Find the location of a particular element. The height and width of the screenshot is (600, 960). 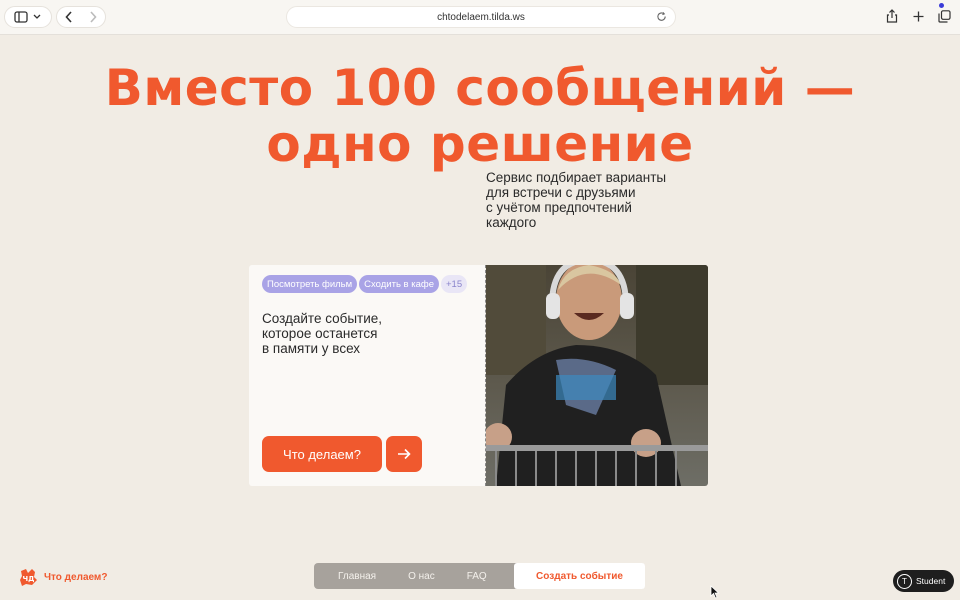

tabs-icon is located at coordinates (944, 16).